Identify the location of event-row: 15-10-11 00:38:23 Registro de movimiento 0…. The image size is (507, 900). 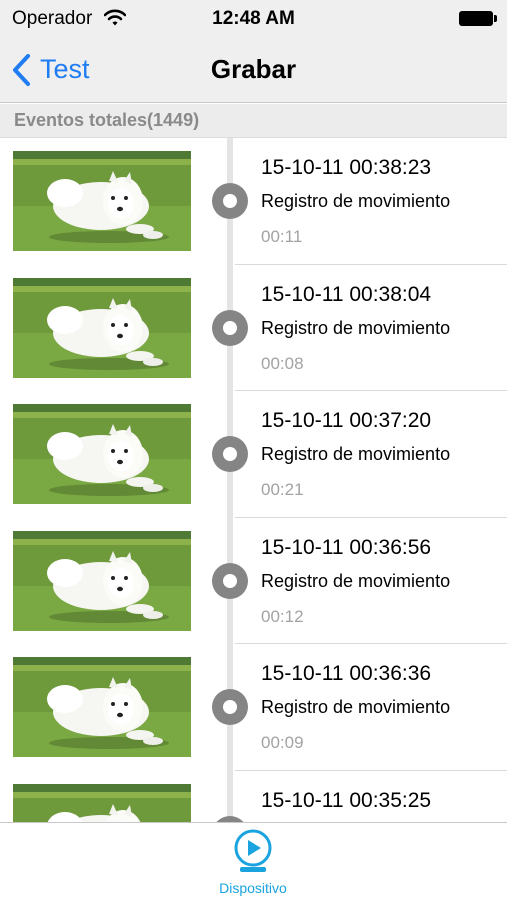
(253, 201).